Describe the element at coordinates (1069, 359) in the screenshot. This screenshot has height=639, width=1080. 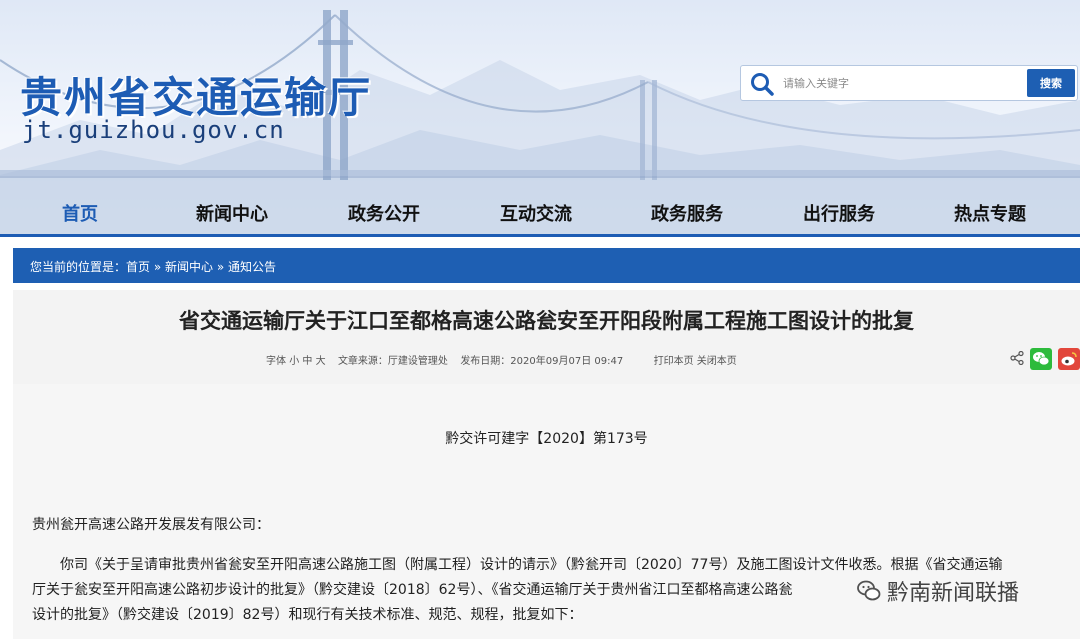
I see `weibo-share-icon` at that location.